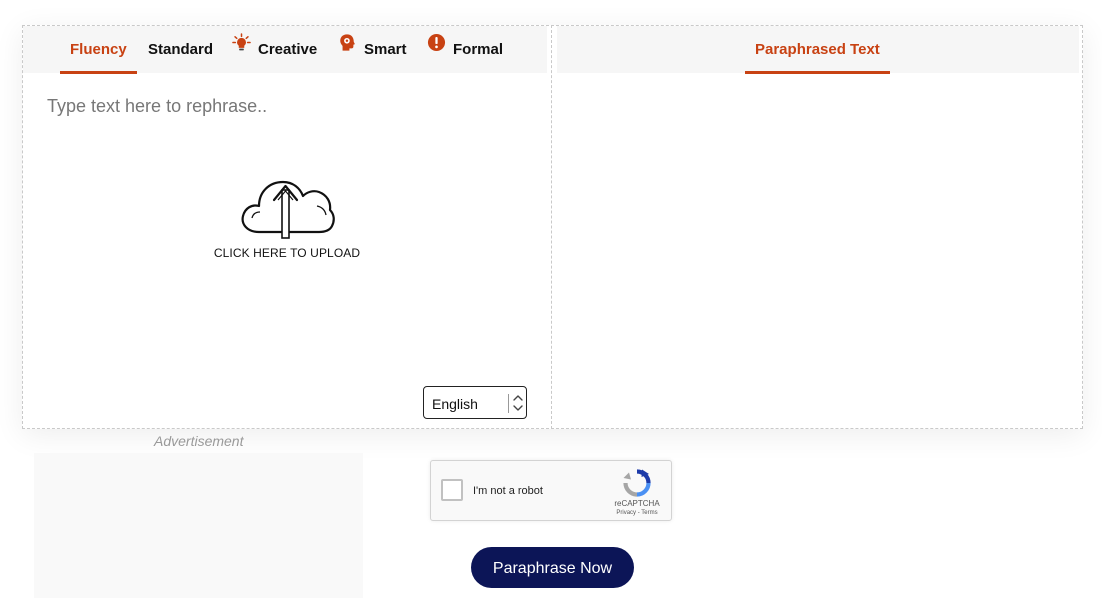 This screenshot has height=598, width=1102. I want to click on recaptcha-label: I'm not a robot, so click(508, 491).